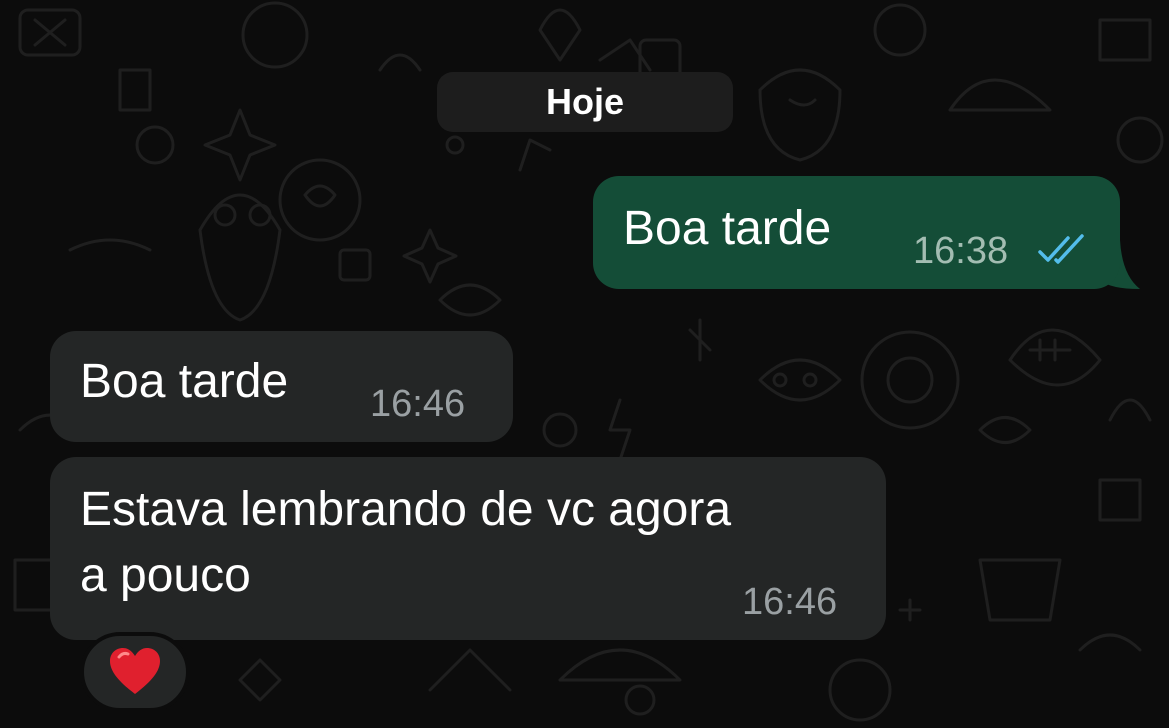 Image resolution: width=1169 pixels, height=728 pixels. What do you see at coordinates (1061, 249) in the screenshot?
I see `double-check-icon` at bounding box center [1061, 249].